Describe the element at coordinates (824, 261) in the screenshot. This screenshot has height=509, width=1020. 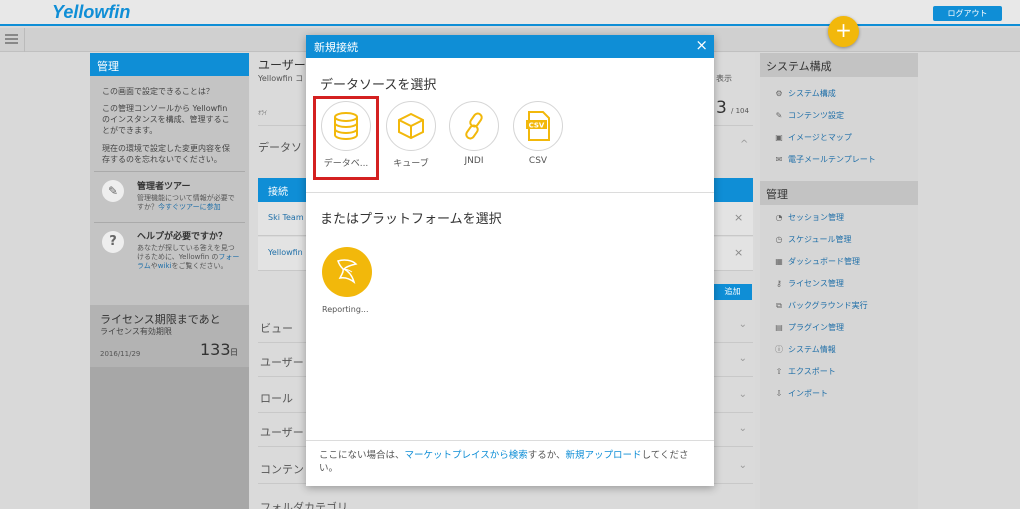
I see `link-label: ダッシュボード管理` at that location.